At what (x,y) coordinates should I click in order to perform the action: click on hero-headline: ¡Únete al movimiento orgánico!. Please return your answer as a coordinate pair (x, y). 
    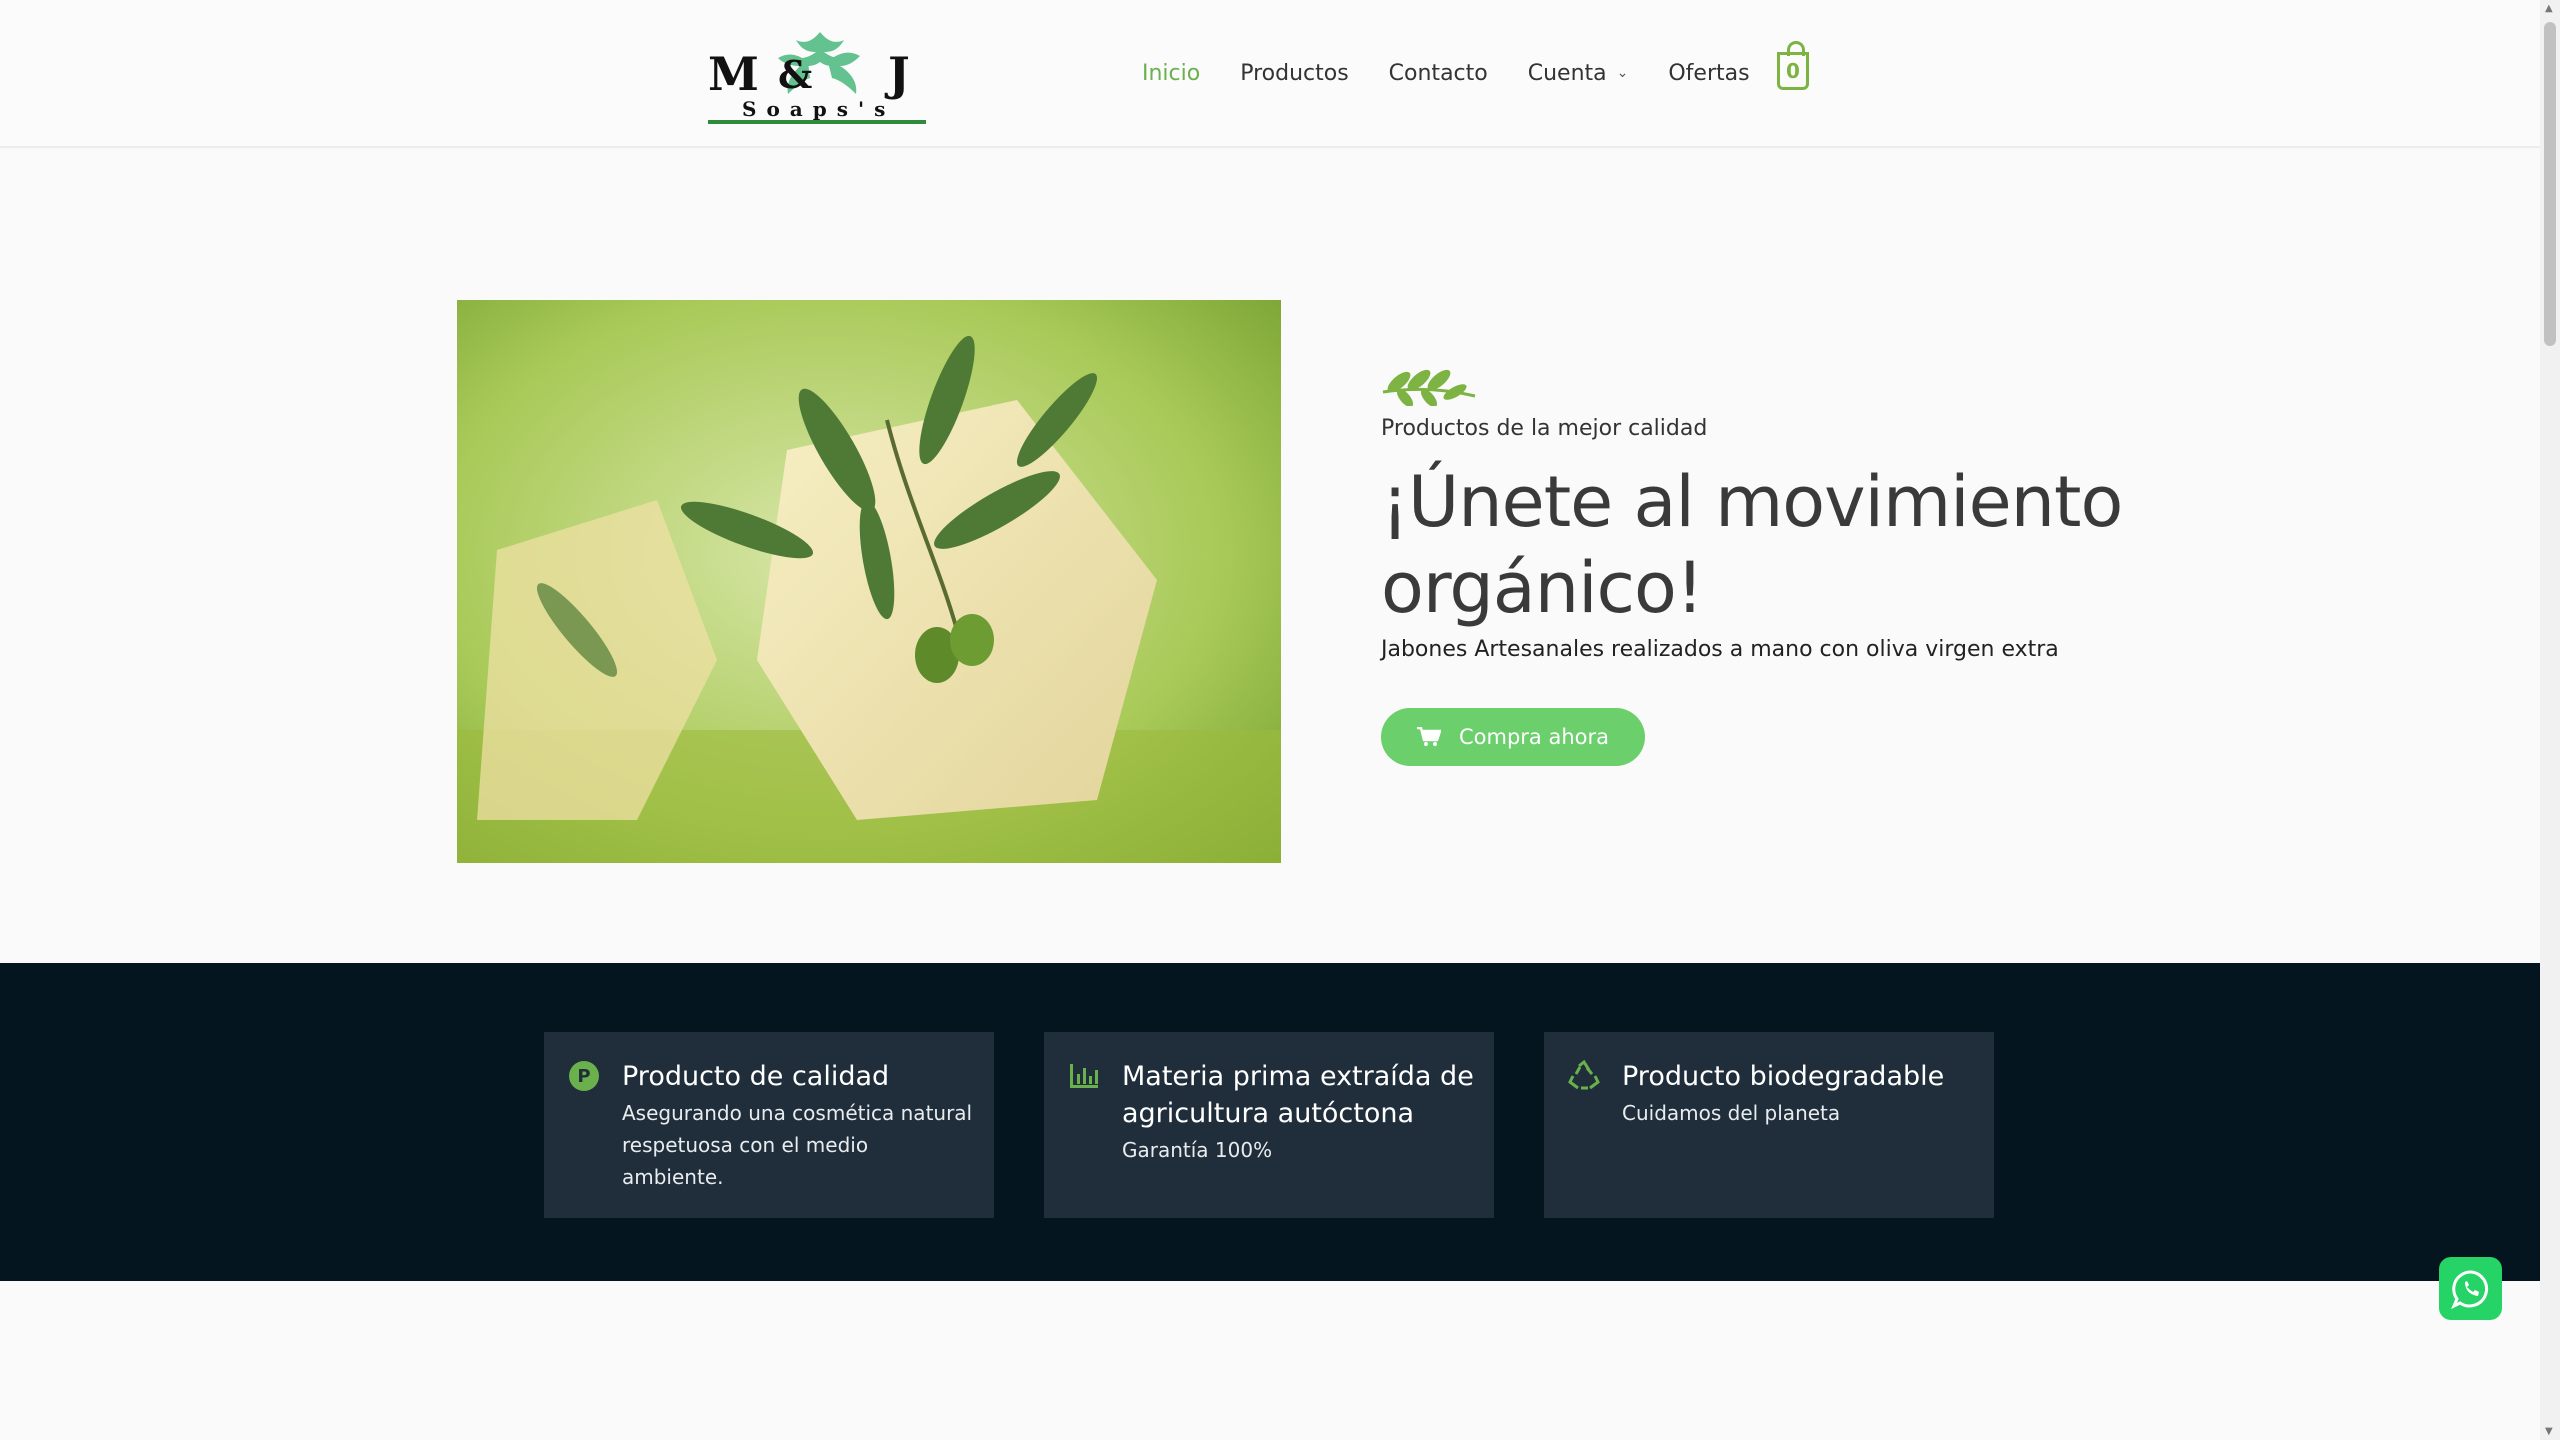
    Looking at the image, I should click on (1761, 545).